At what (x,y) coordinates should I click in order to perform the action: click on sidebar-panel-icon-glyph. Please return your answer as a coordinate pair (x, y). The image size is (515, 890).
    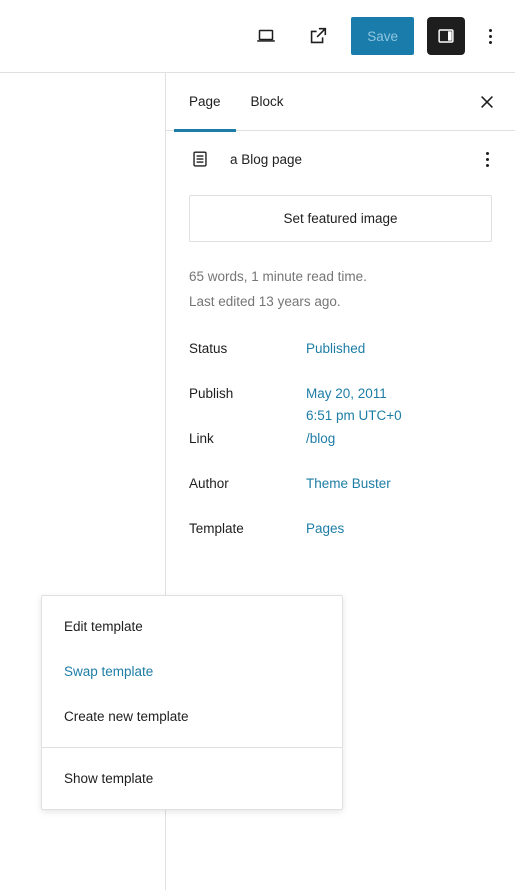
    Looking at the image, I should click on (446, 36).